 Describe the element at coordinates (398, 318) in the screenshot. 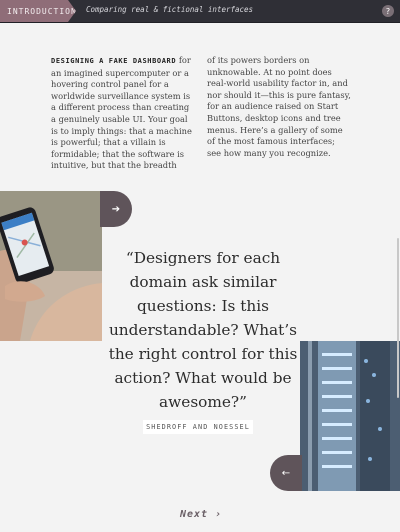

I see `scrollbar` at that location.